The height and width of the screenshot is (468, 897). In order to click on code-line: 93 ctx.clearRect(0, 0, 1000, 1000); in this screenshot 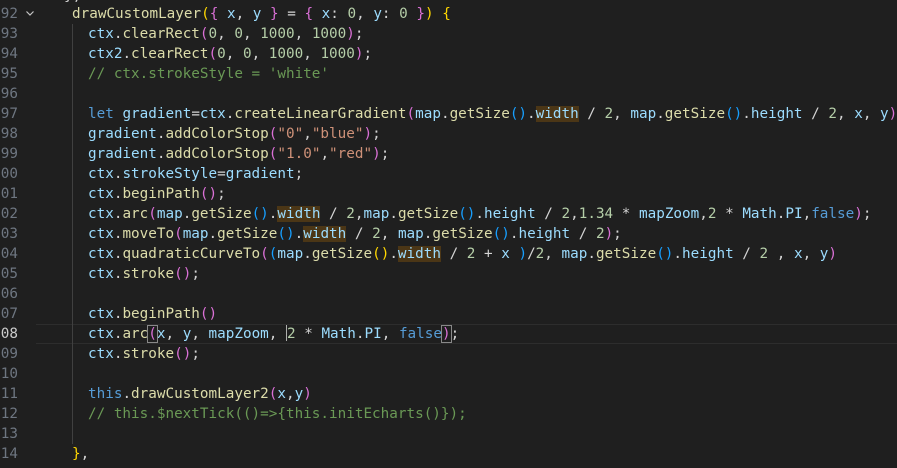, I will do `click(448, 34)`.